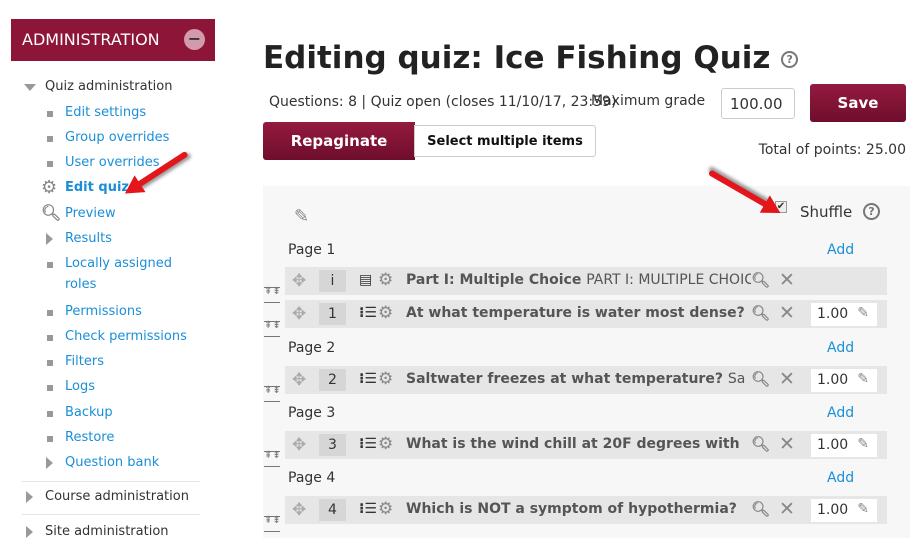  What do you see at coordinates (505, 141) in the screenshot?
I see `select-multiple-items-button: Select multiple items` at bounding box center [505, 141].